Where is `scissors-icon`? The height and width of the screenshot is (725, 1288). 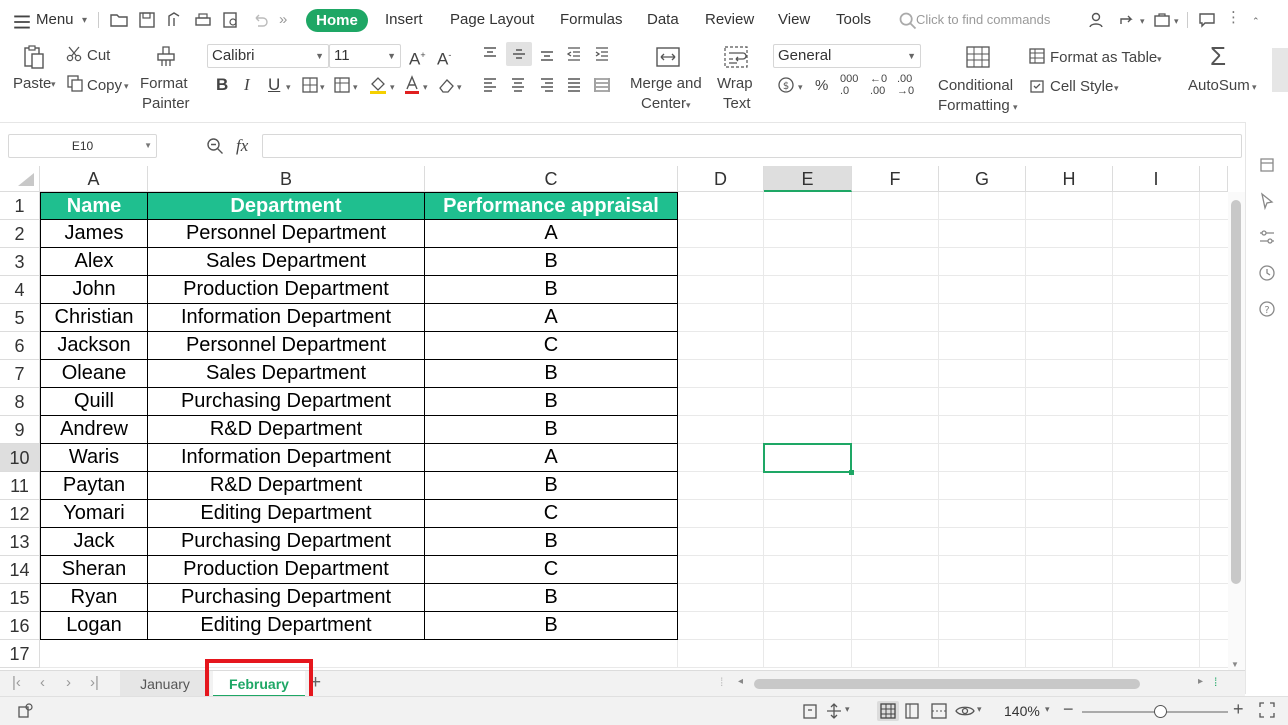
scissors-icon is located at coordinates (75, 54).